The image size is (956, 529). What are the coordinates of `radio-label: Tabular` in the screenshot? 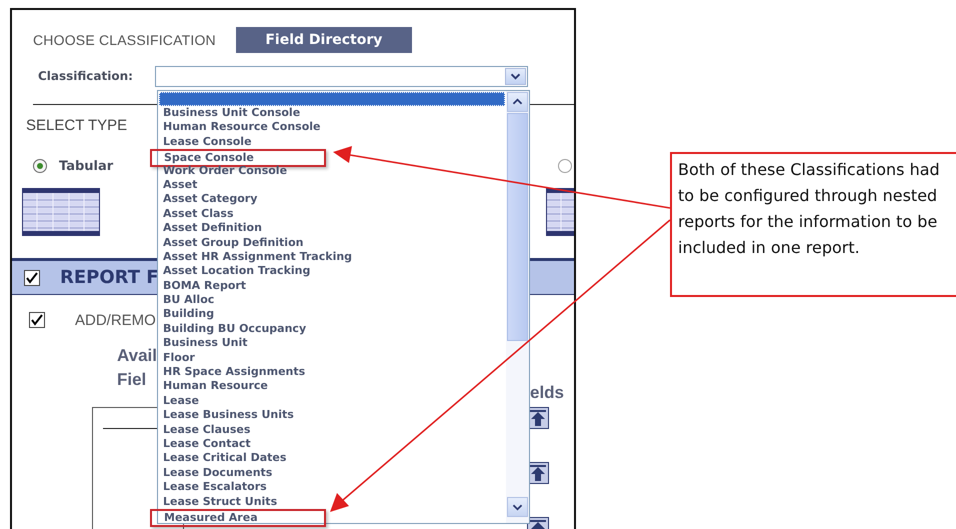 It's located at (86, 166).